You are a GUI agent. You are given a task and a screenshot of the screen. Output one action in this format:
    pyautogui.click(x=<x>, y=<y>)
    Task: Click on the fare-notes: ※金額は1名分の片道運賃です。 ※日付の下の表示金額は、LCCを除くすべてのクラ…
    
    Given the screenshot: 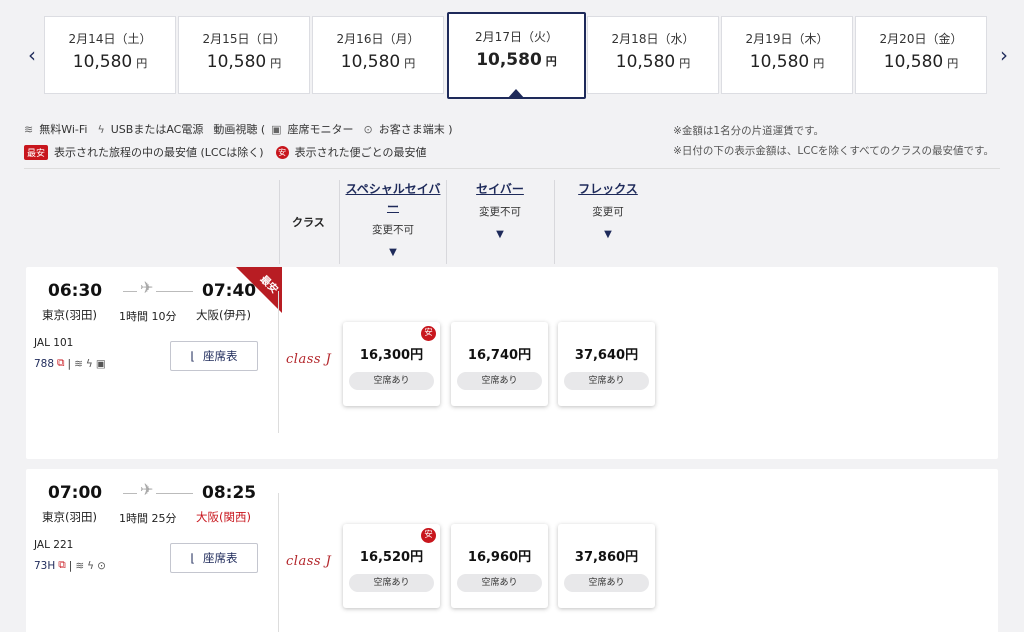 What is the action you would take?
    pyautogui.click(x=833, y=141)
    